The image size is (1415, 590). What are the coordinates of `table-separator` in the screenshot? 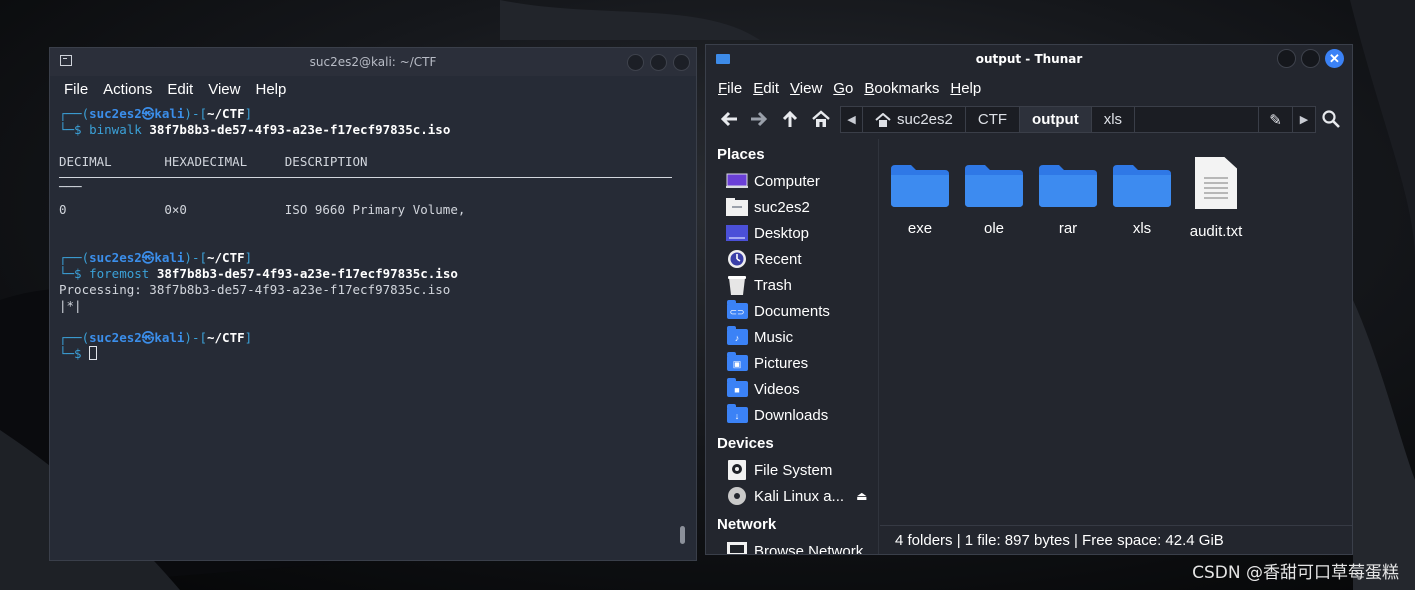 It's located at (365, 177).